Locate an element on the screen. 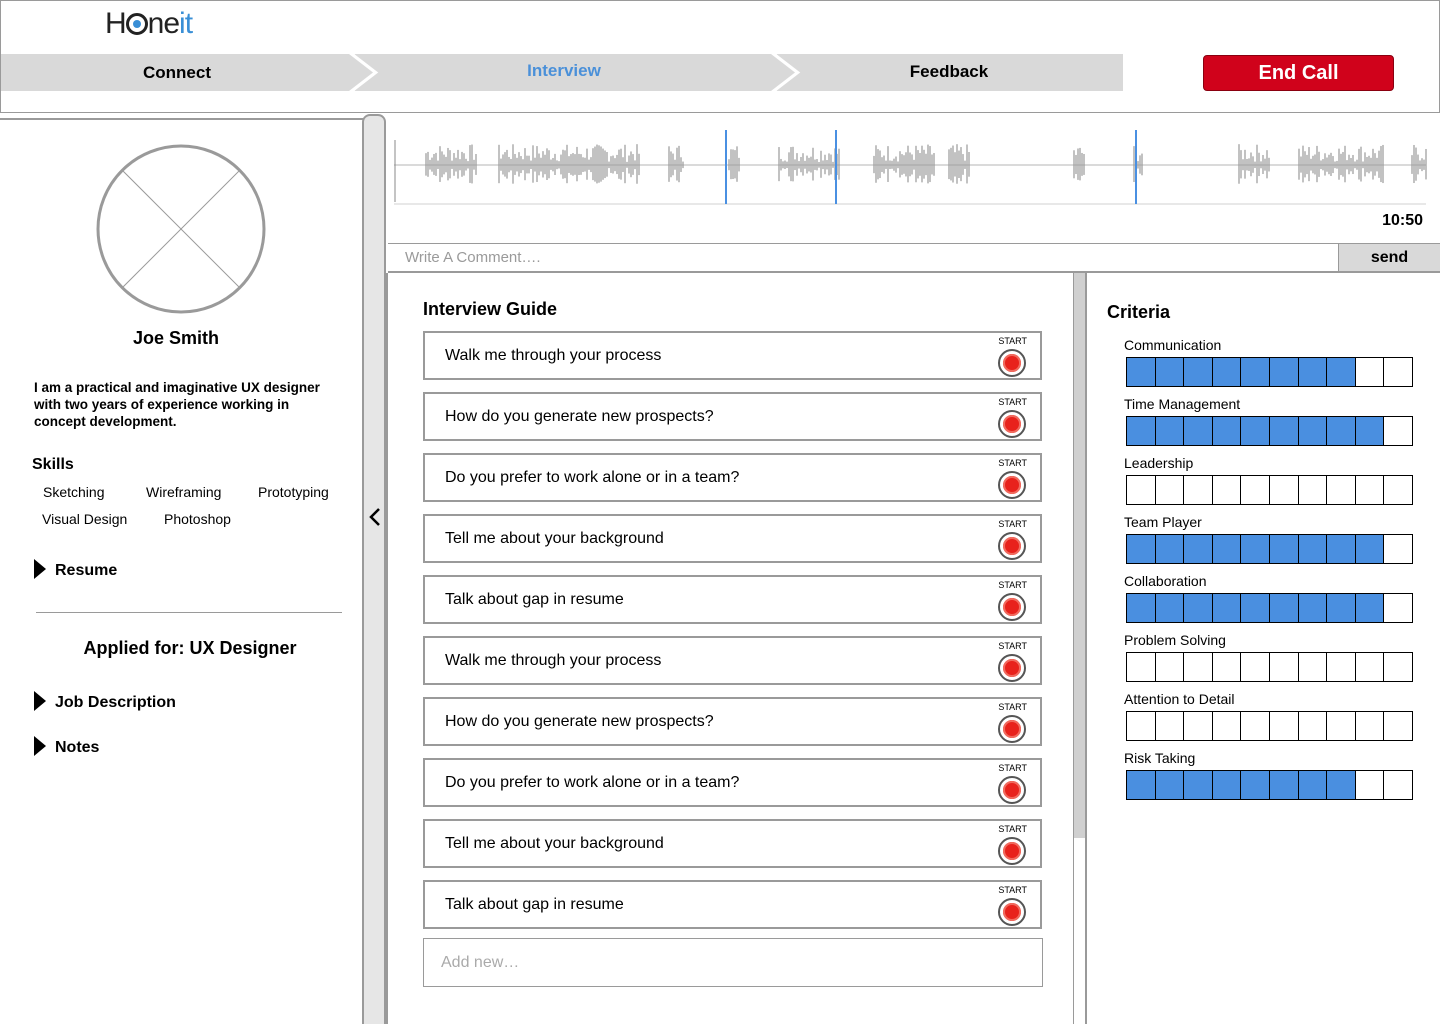  guide-scrollbar is located at coordinates (1080, 648).